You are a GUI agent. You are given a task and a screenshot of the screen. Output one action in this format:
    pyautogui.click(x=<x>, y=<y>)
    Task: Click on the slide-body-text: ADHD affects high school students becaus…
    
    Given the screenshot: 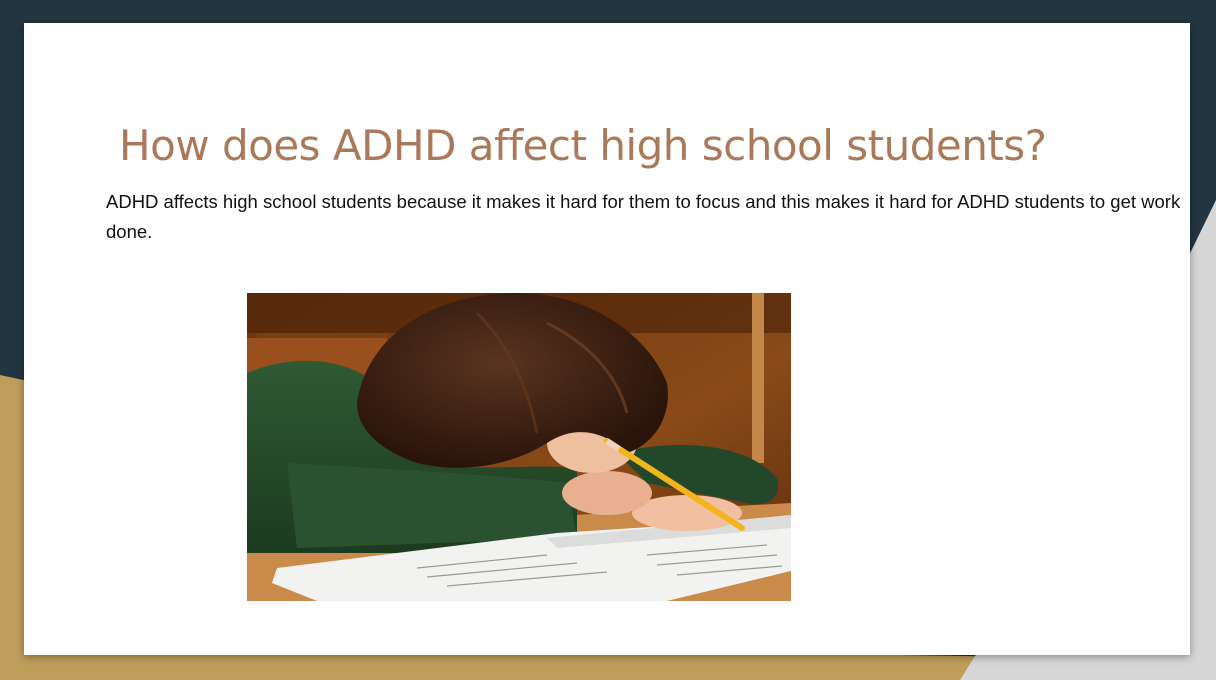 What is the action you would take?
    pyautogui.click(x=656, y=217)
    